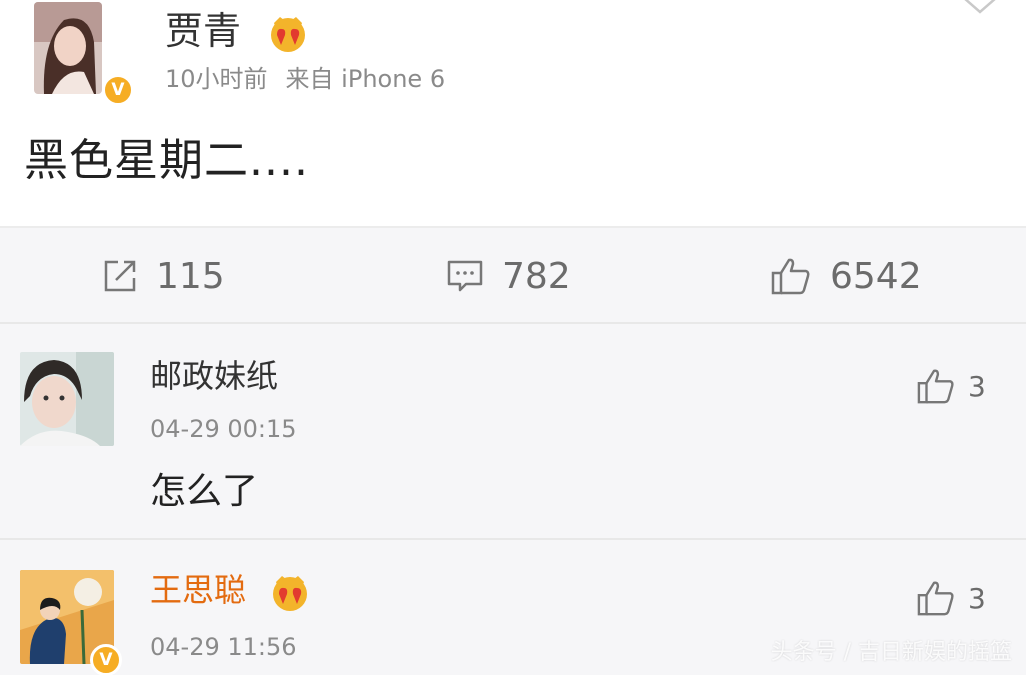  Describe the element at coordinates (536, 276) in the screenshot. I see `comment-count: 782` at that location.